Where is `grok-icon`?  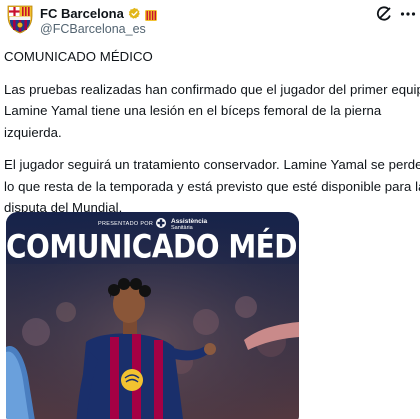 grok-icon is located at coordinates (384, 14).